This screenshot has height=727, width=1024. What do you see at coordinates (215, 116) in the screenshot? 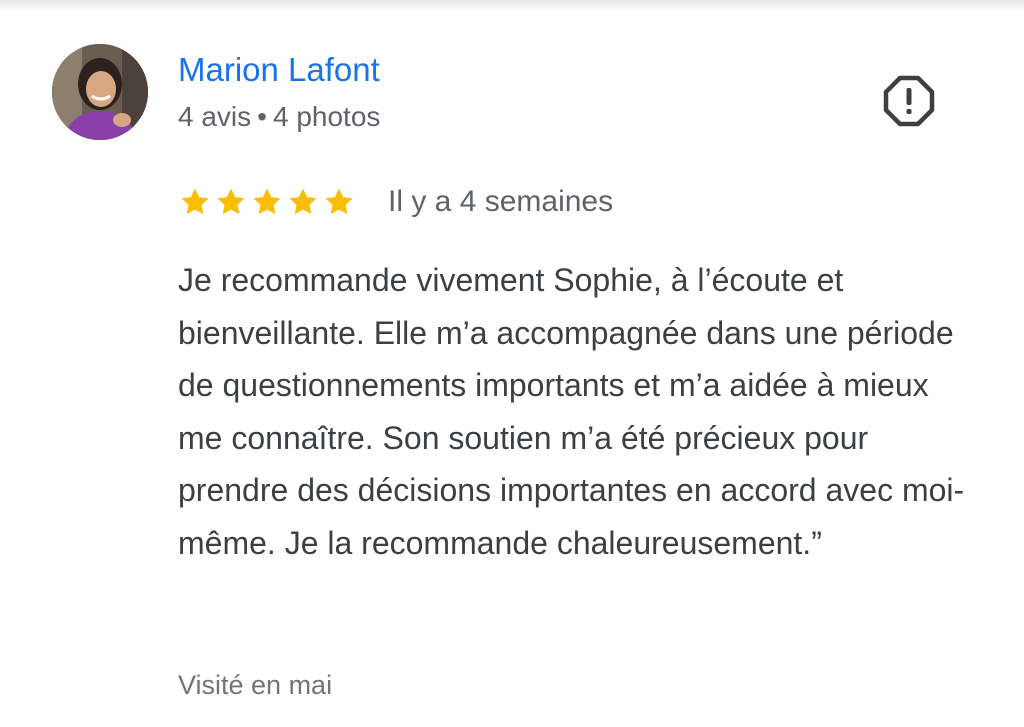
I see `author-reviews-count: 4 avis` at bounding box center [215, 116].